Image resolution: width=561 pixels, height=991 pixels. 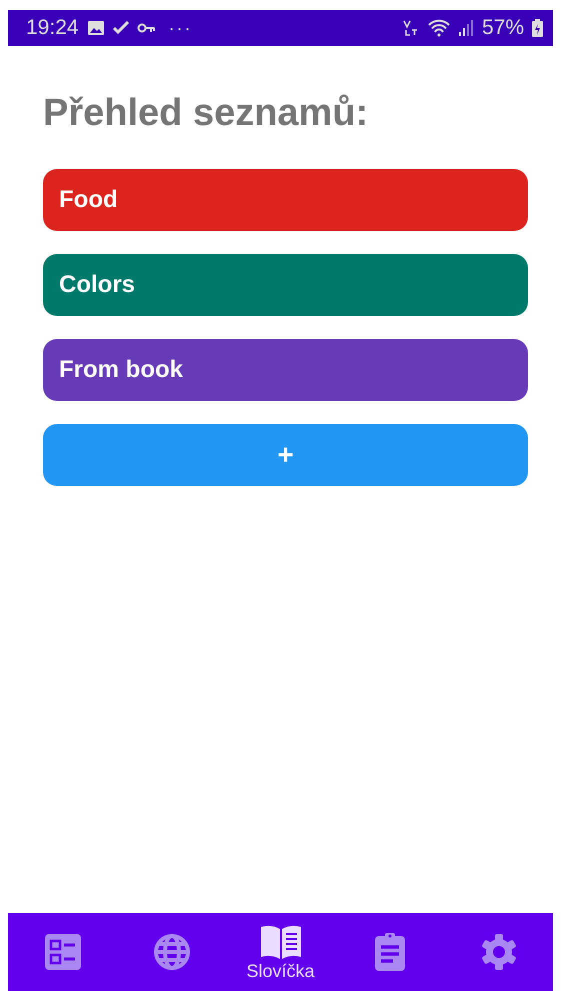 I want to click on list-button: From book, so click(x=285, y=370).